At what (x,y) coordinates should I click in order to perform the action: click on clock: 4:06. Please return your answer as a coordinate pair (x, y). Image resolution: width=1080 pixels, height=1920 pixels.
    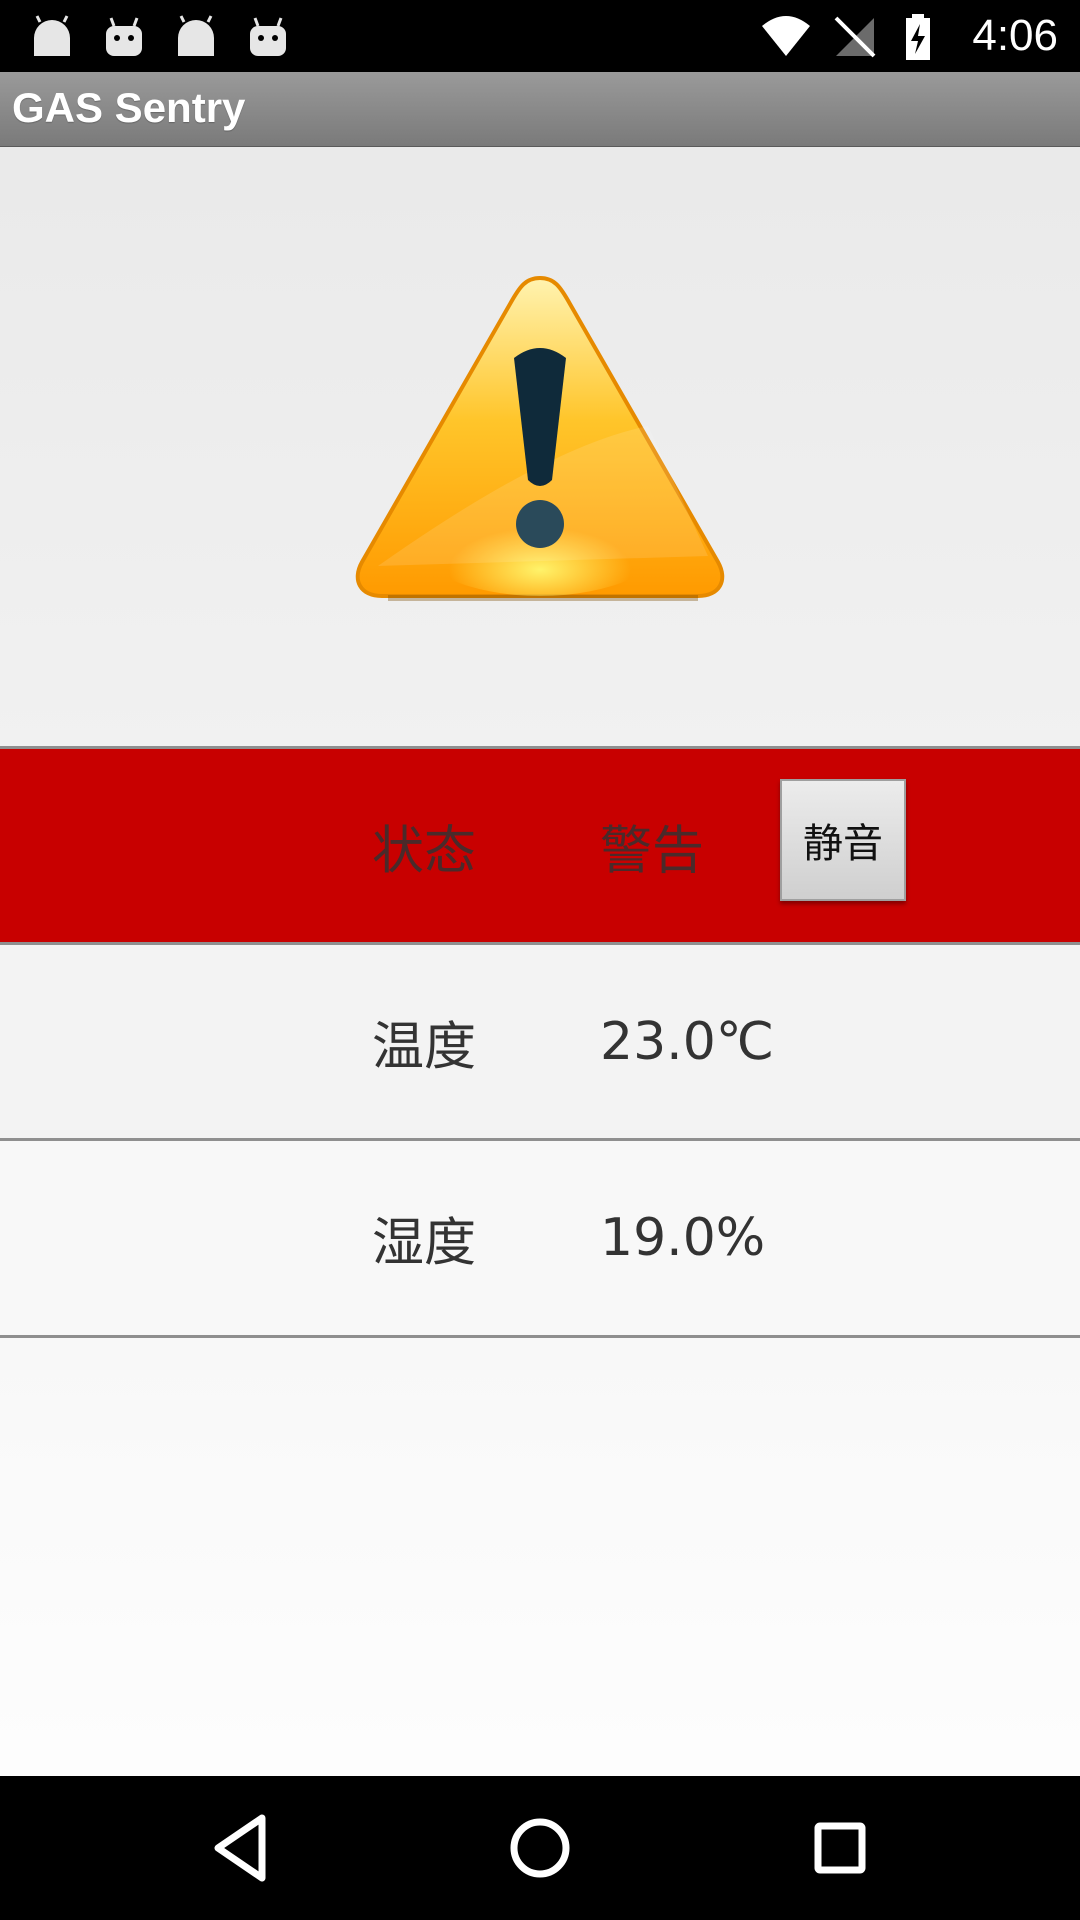
    Looking at the image, I should click on (1015, 35).